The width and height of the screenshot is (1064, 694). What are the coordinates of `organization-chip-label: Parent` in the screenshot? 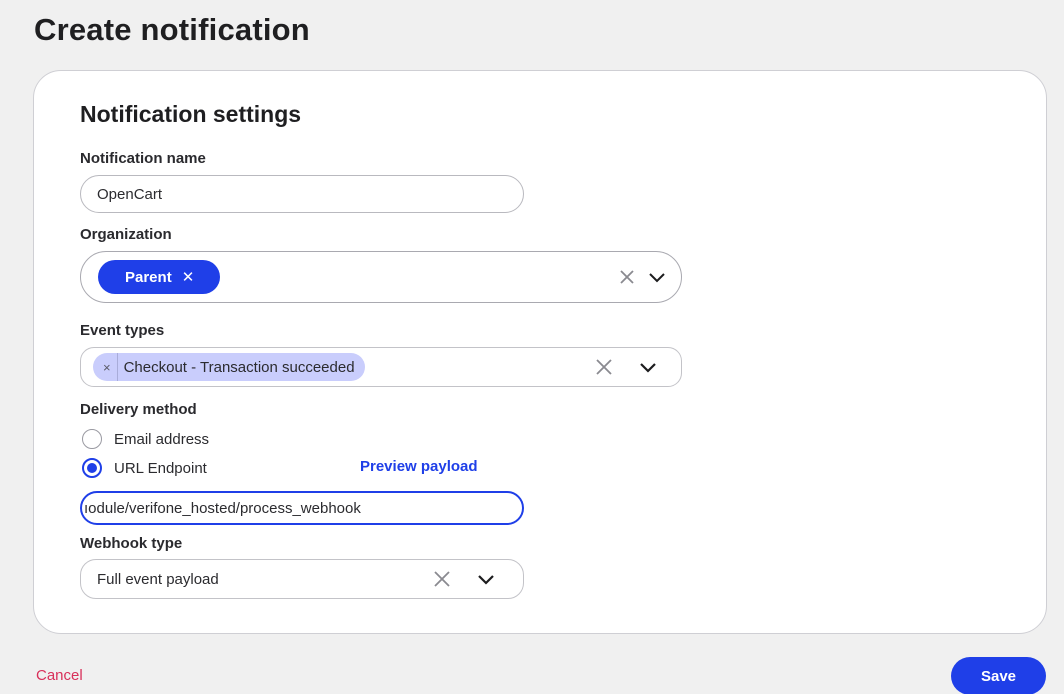 It's located at (148, 277).